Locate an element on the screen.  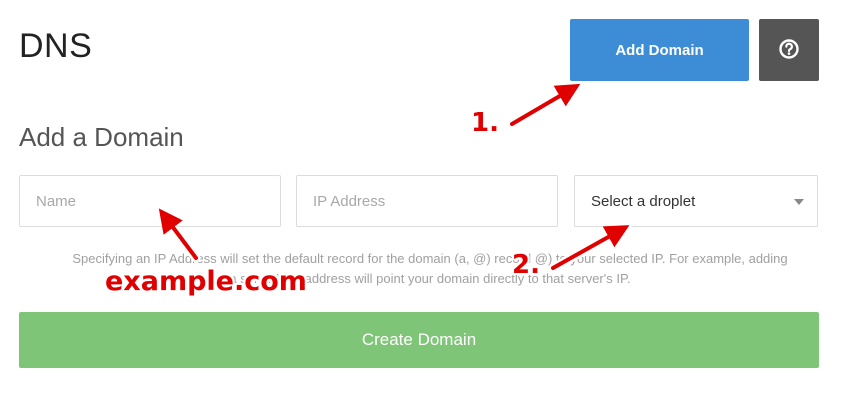
step-2-annotation: 2. is located at coordinates (526, 265).